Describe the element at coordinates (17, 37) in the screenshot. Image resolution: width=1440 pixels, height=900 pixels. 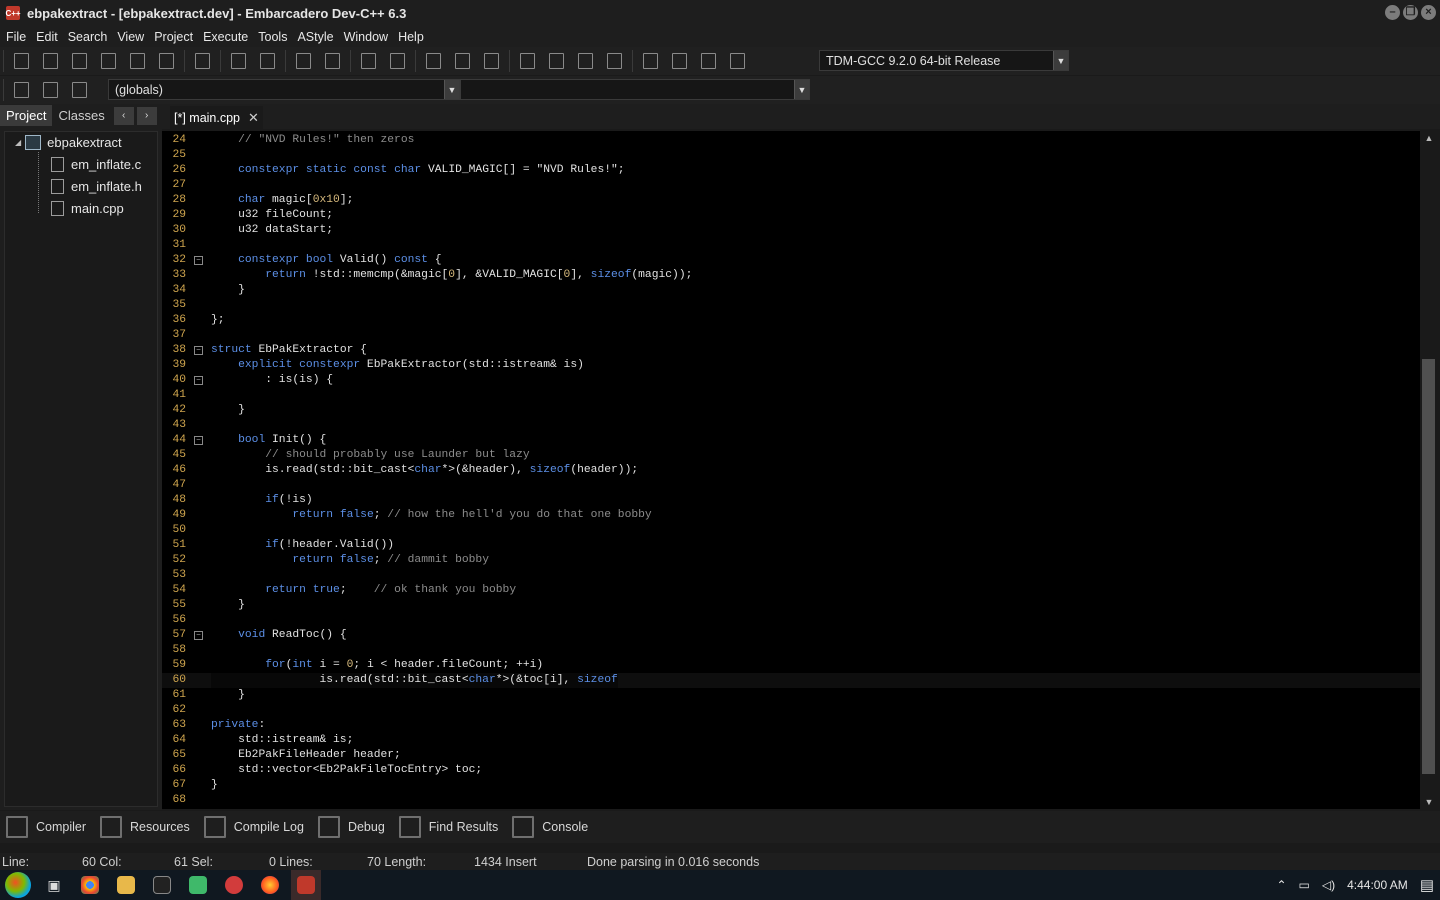
I see `menu-file: File` at that location.